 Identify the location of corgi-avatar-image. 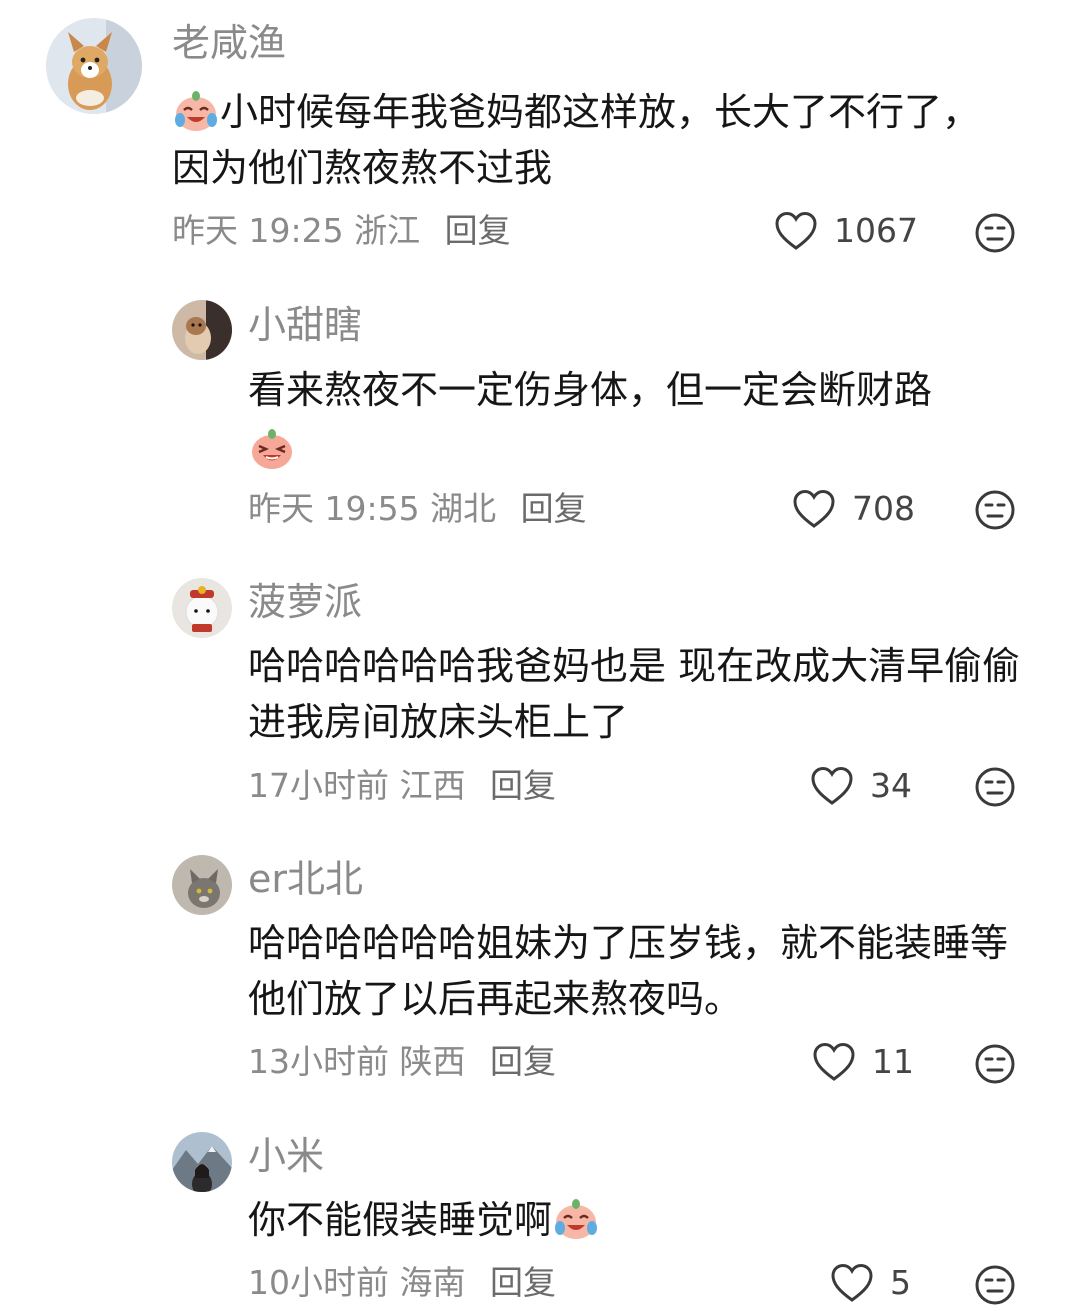
(94, 66).